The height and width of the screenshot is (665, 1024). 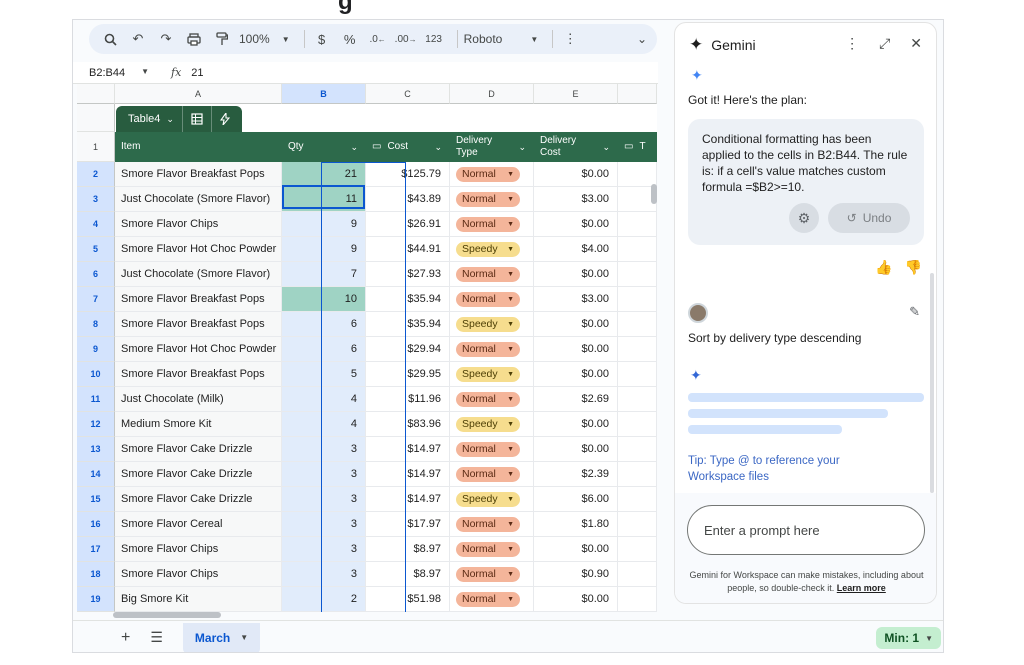 I want to click on settings-gear-icon: ⚙, so click(x=804, y=218).